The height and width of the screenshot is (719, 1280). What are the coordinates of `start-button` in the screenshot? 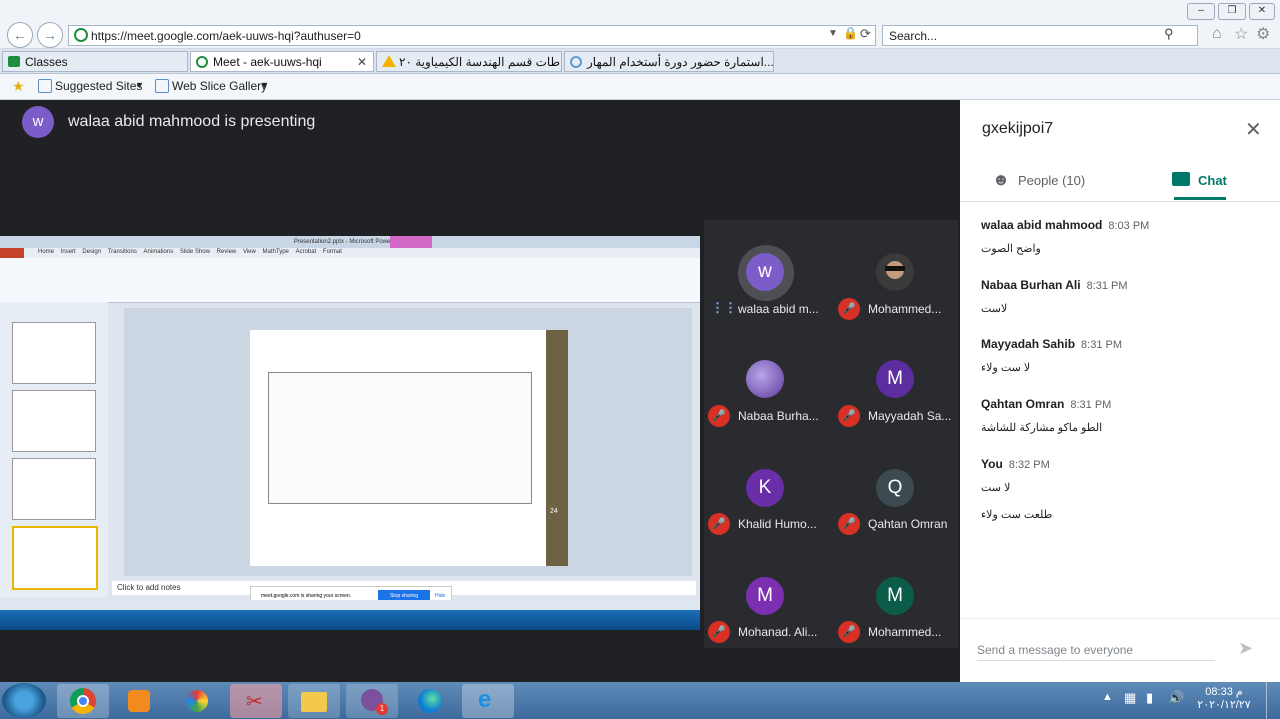 It's located at (24, 700).